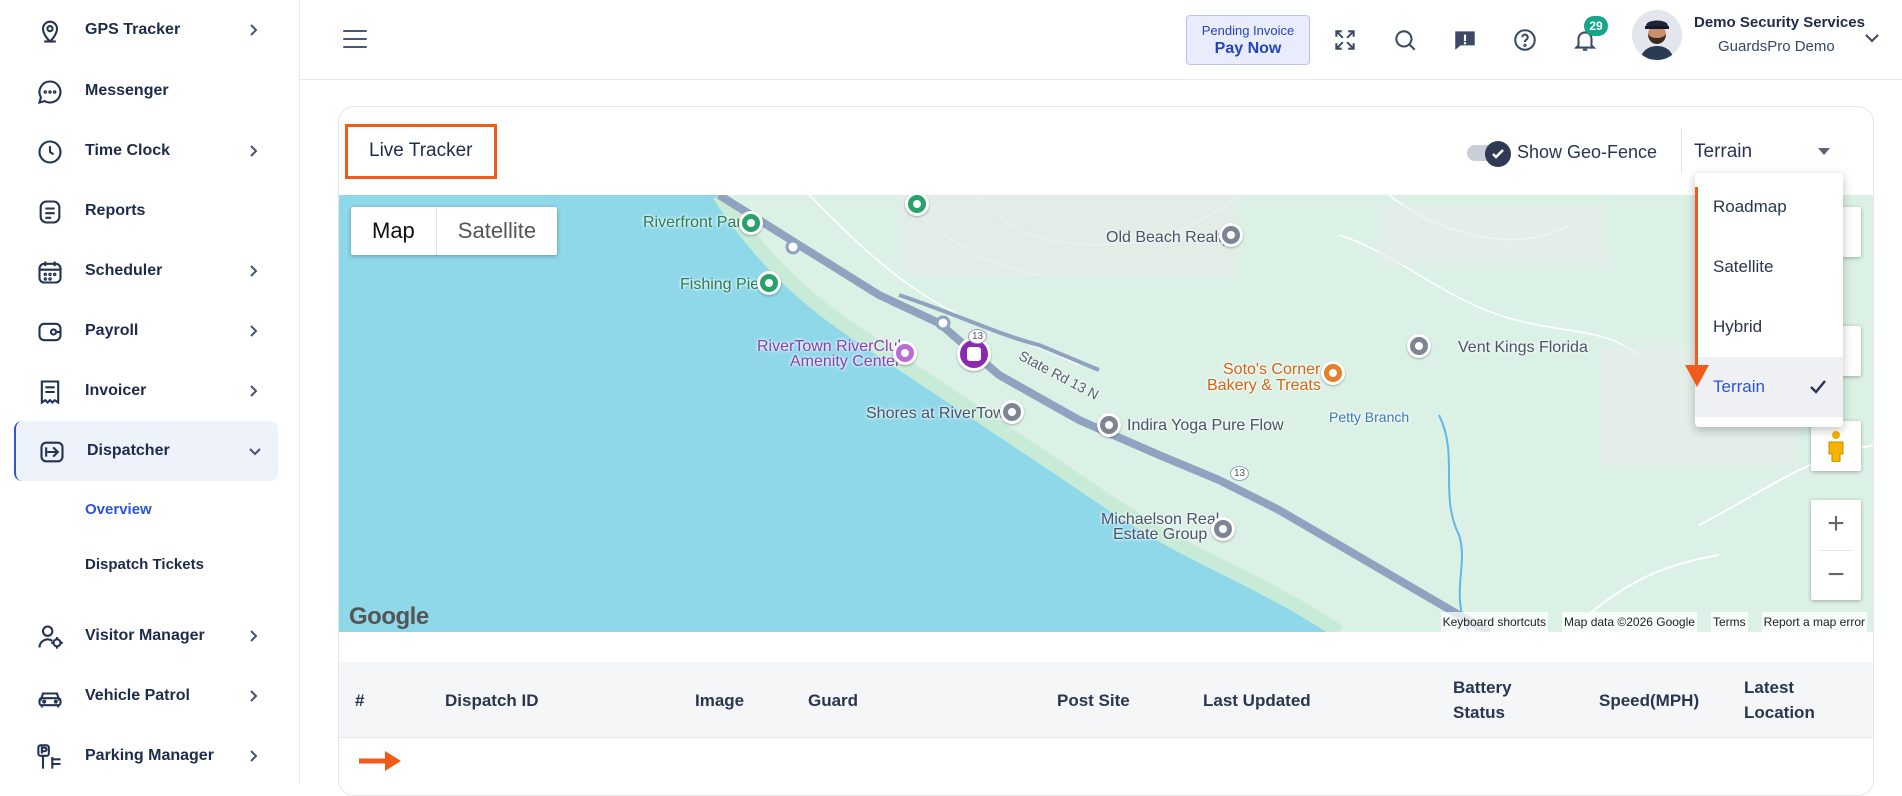 This screenshot has height=796, width=1902. What do you see at coordinates (1729, 622) in the screenshot?
I see `terms-link: Terms` at bounding box center [1729, 622].